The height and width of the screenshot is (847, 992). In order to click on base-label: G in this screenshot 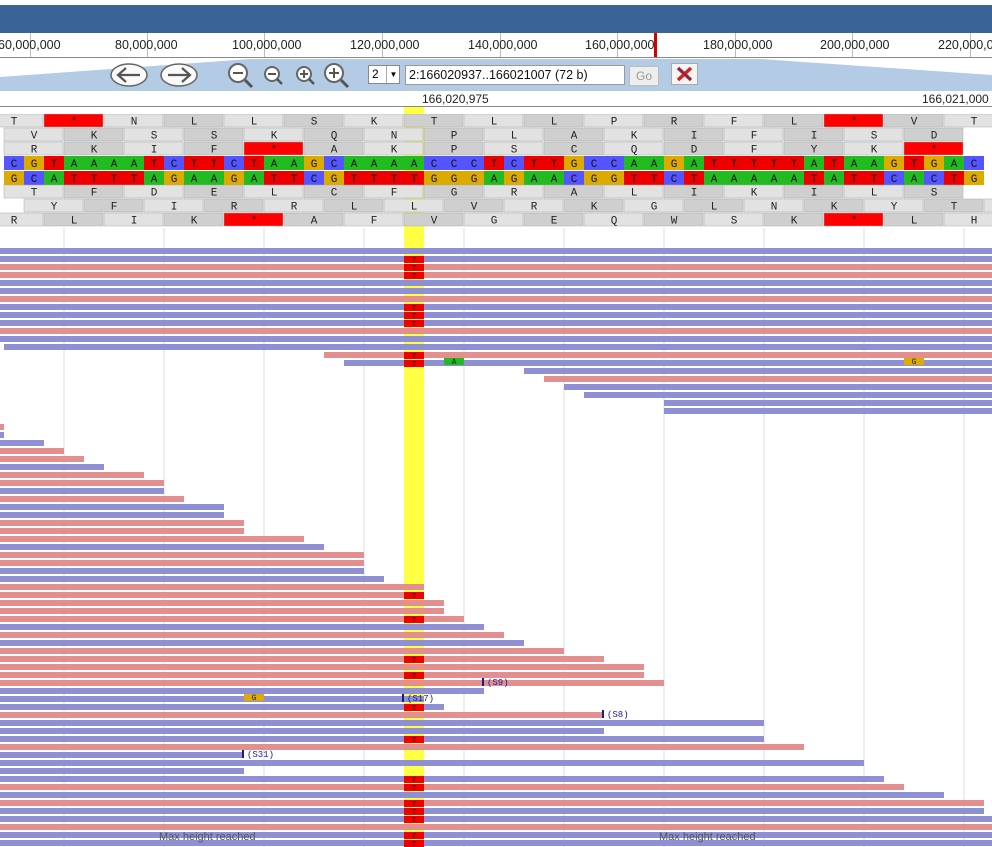, I will do `click(934, 165)`.